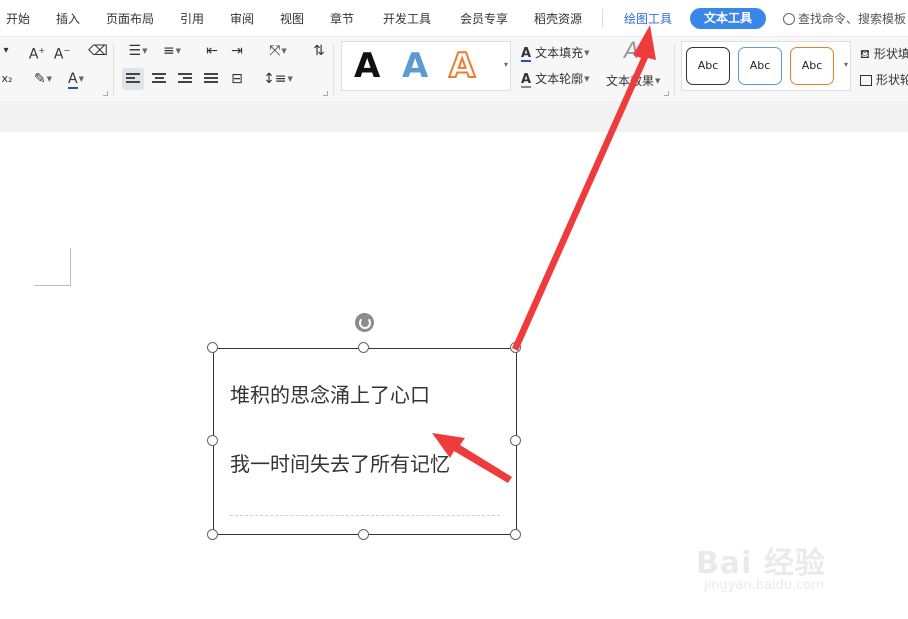 Image resolution: width=908 pixels, height=619 pixels. Describe the element at coordinates (484, 18) in the screenshot. I see `tab-member: 会员专享` at that location.